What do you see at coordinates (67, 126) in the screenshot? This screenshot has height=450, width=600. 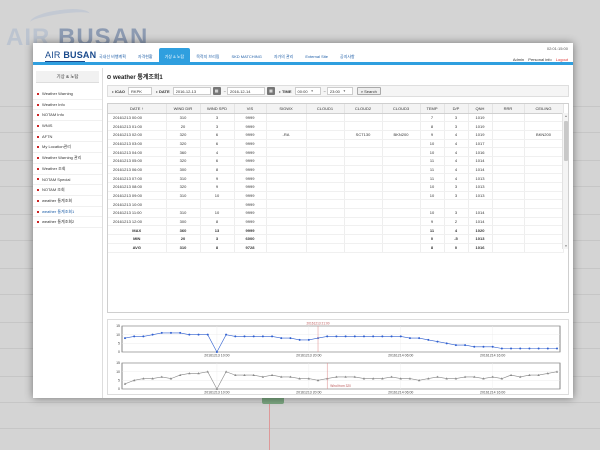 I see `sidebar-item: WNIS` at bounding box center [67, 126].